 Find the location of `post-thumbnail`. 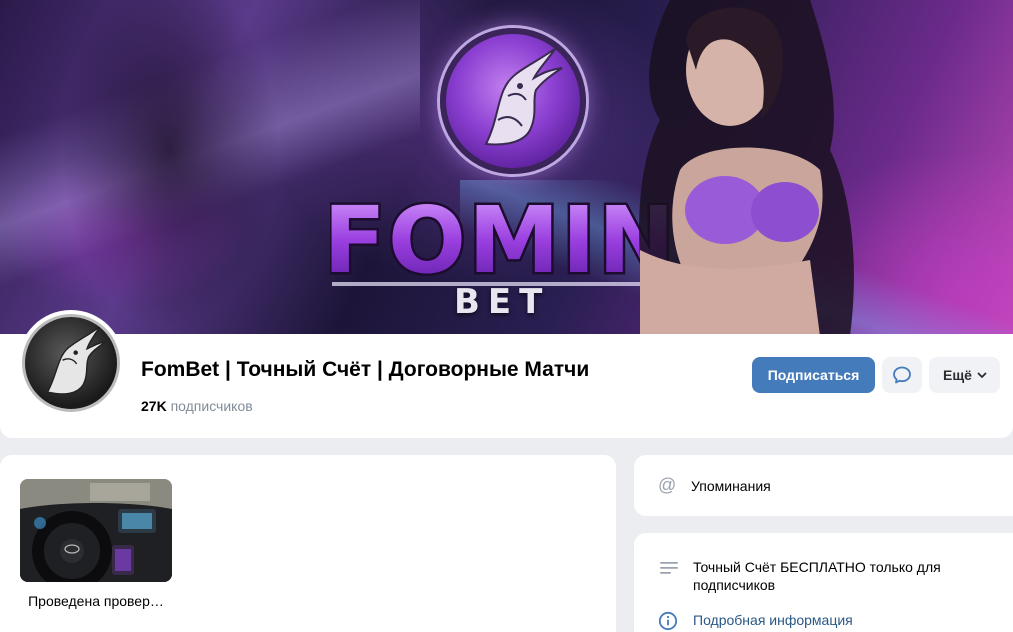

post-thumbnail is located at coordinates (96, 530).